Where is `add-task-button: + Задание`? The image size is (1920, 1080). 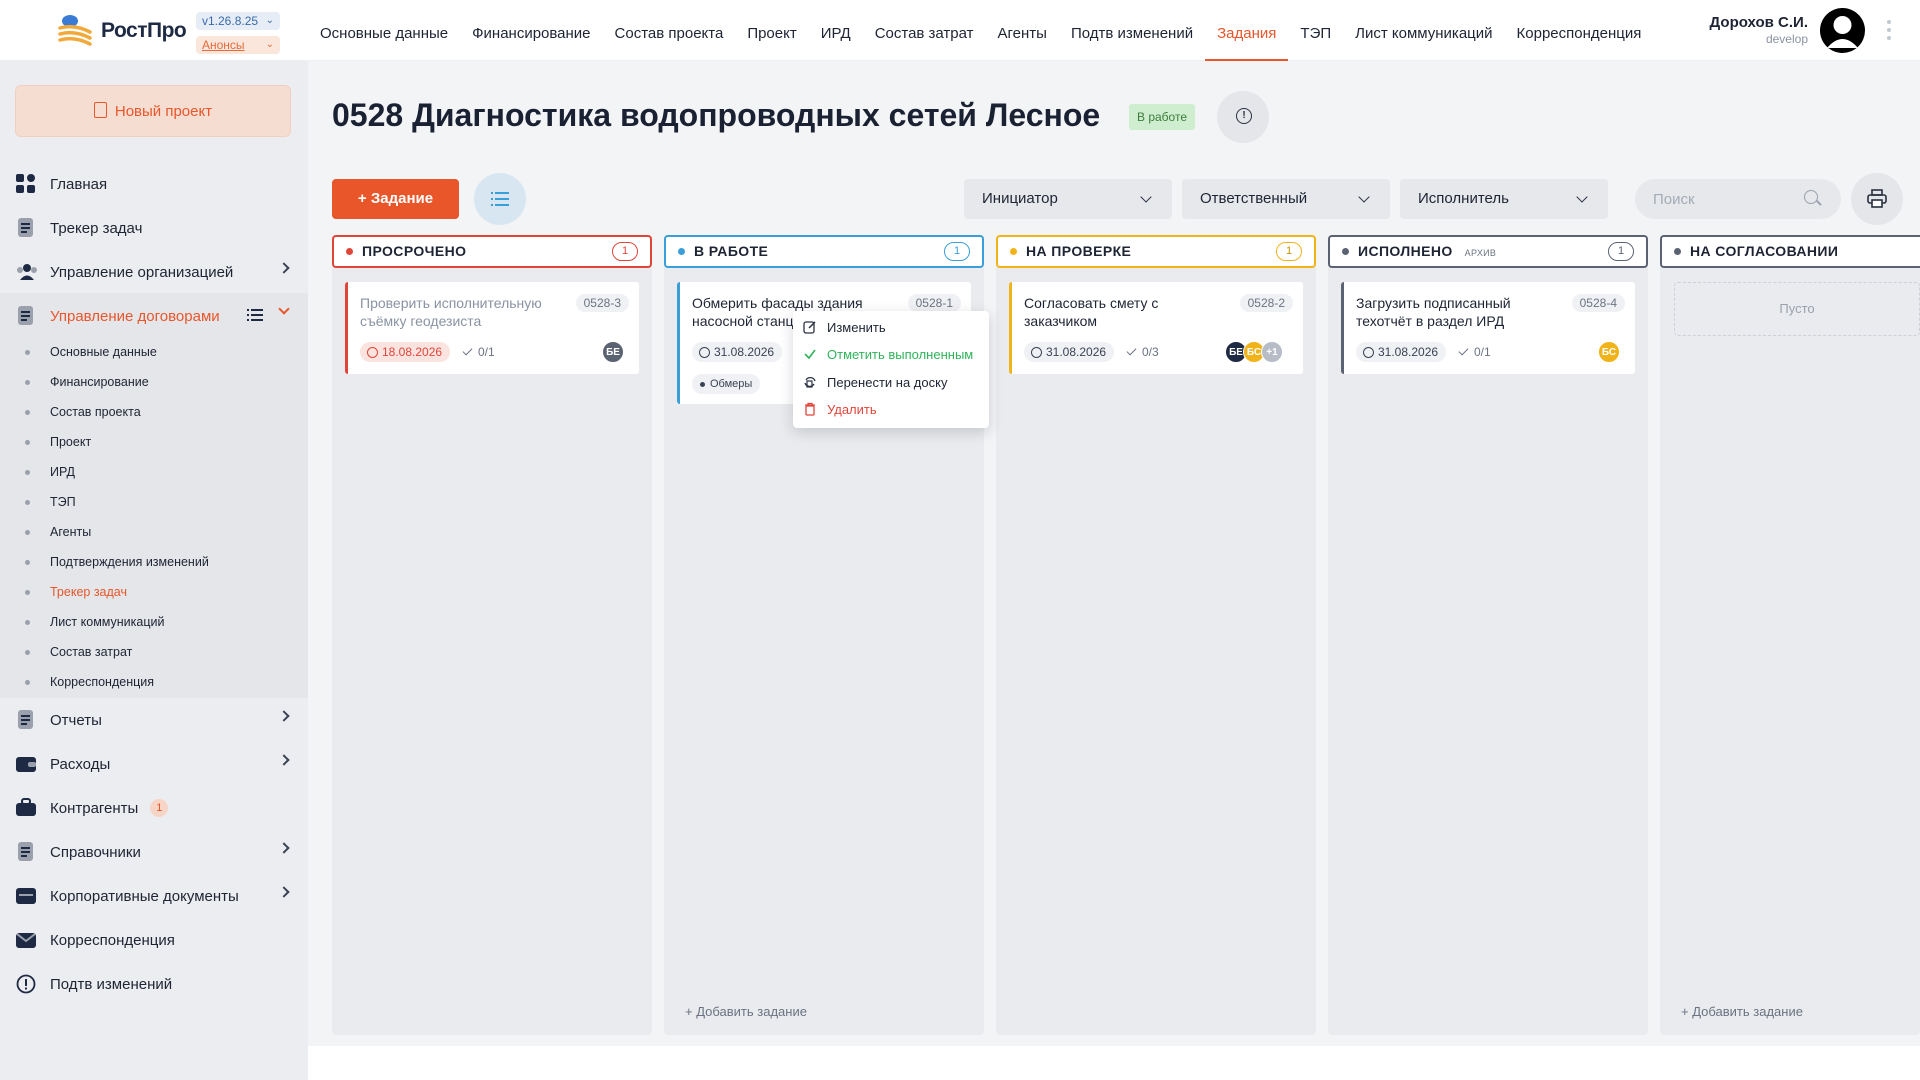
add-task-button: + Задание is located at coordinates (395, 199).